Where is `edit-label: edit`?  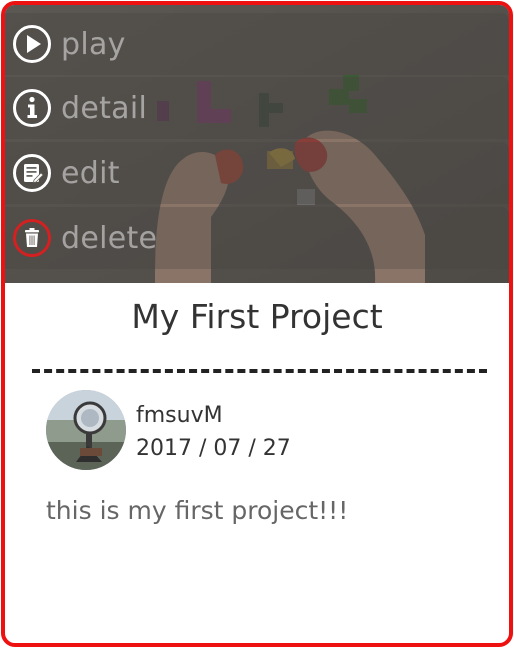 edit-label: edit is located at coordinates (90, 173).